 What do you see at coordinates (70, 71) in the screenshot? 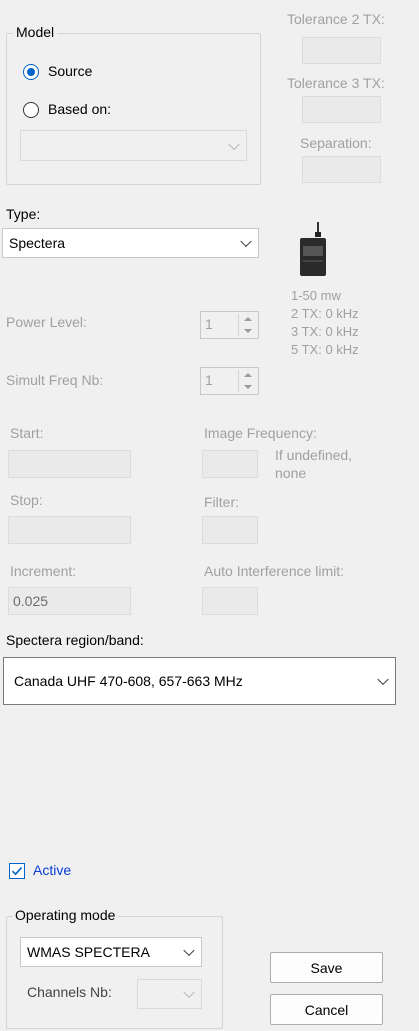
I see `source-label: Source` at bounding box center [70, 71].